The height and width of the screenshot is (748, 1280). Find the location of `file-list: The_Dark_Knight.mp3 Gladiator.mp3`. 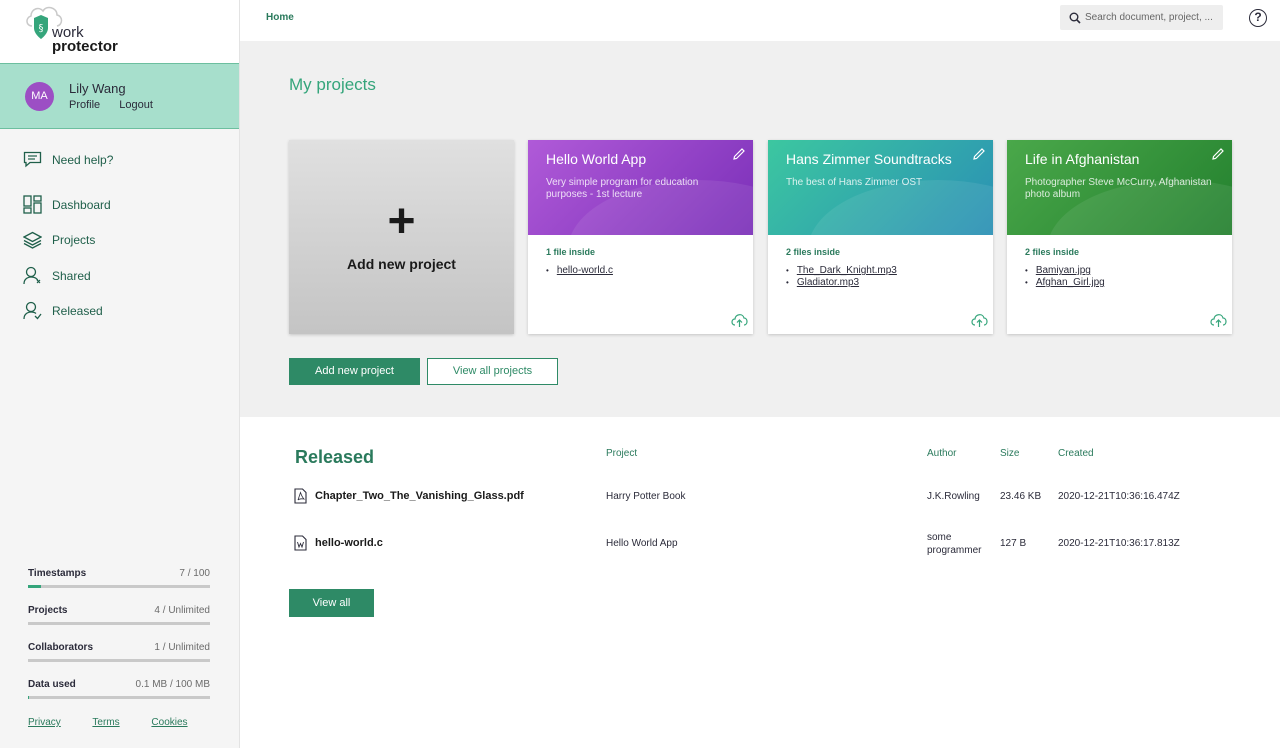

file-list: The_Dark_Knight.mp3 Gladiator.mp3 is located at coordinates (880, 277).